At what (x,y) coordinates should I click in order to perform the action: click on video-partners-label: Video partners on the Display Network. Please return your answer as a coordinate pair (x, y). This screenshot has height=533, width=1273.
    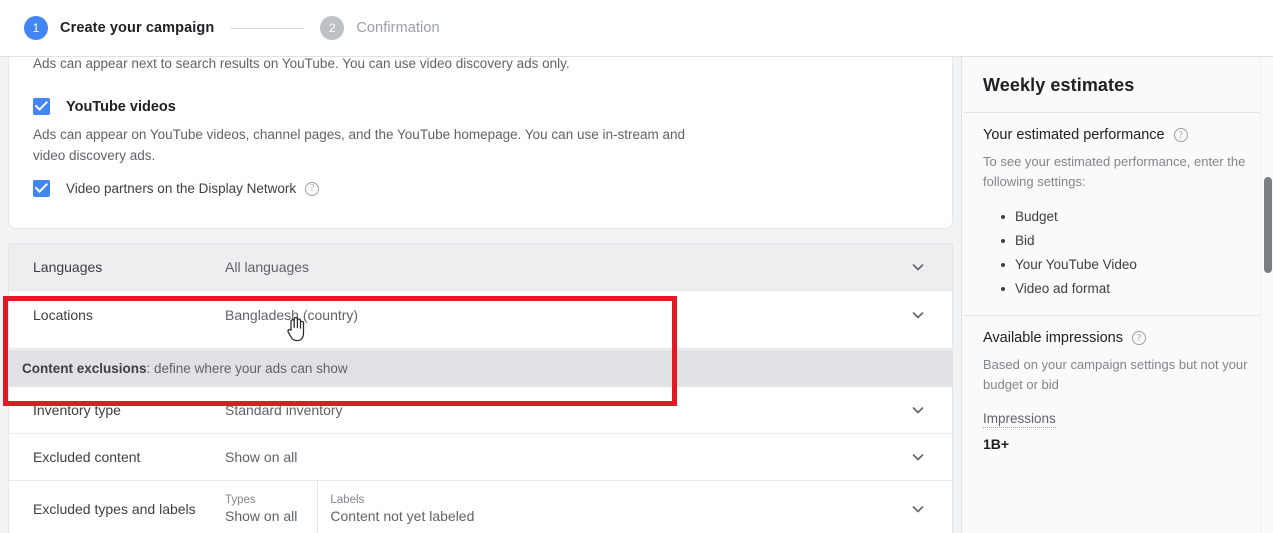
    Looking at the image, I should click on (181, 188).